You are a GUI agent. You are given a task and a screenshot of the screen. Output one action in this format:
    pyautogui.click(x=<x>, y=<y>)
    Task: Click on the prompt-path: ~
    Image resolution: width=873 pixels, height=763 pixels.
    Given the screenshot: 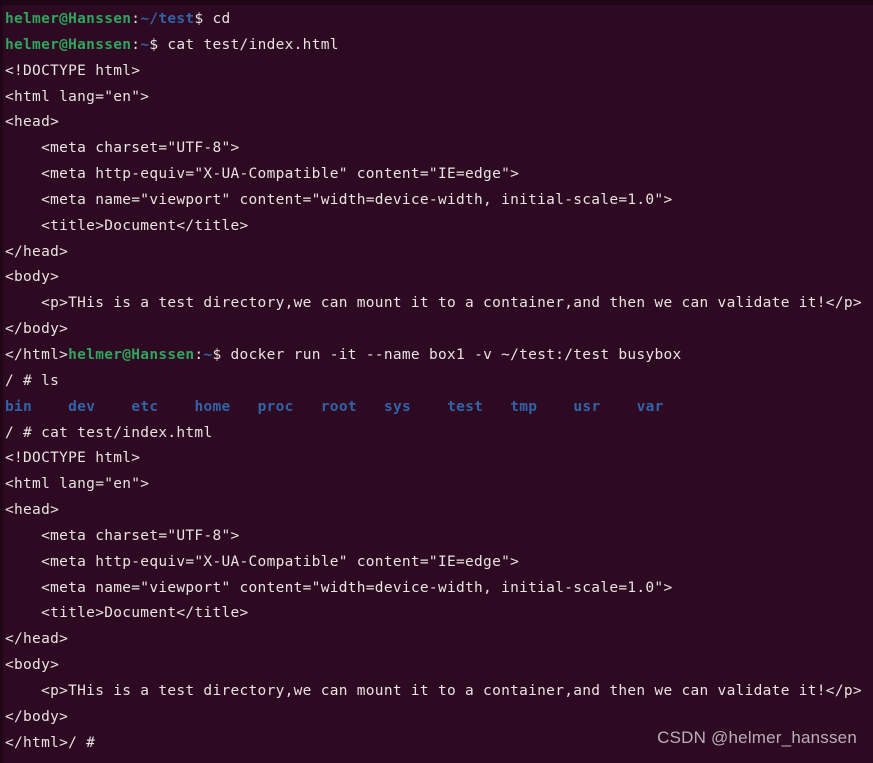 What is the action you would take?
    pyautogui.click(x=145, y=44)
    